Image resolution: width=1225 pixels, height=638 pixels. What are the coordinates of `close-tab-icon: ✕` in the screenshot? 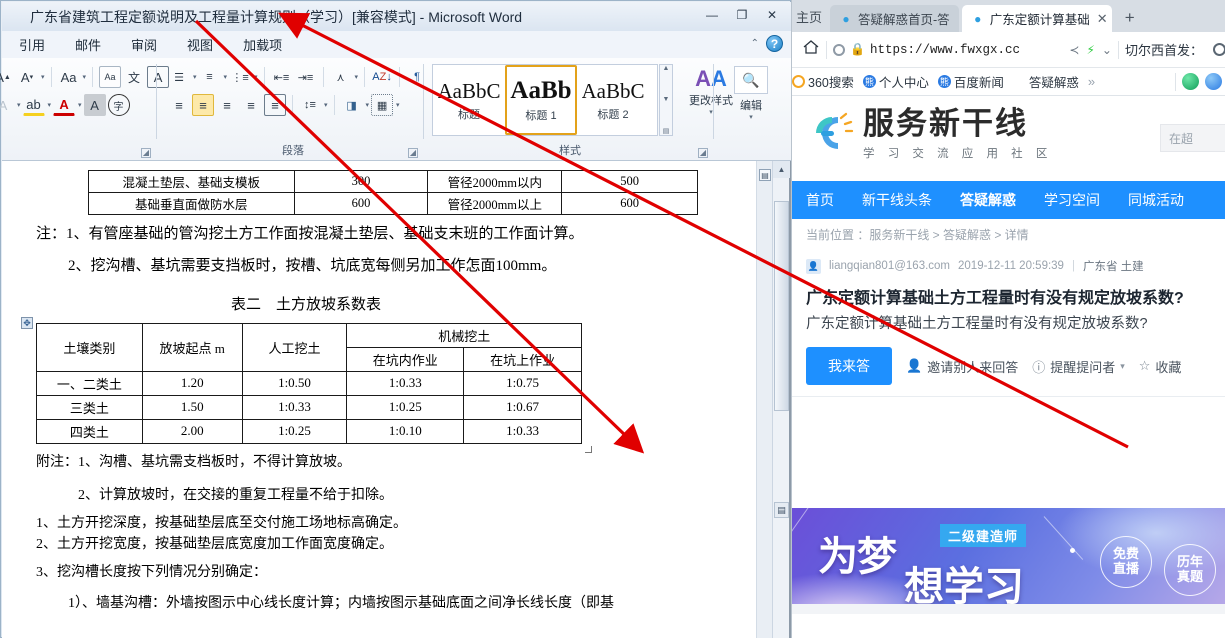 It's located at (1102, 19).